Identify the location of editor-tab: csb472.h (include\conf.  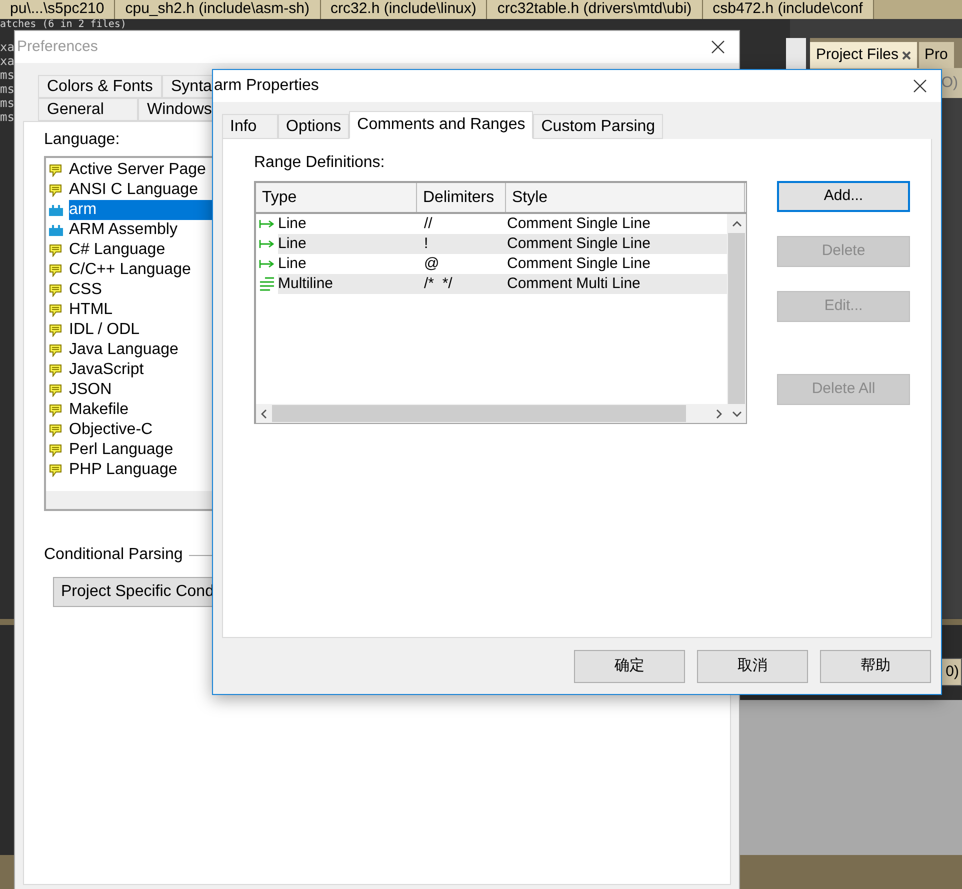
(788, 9).